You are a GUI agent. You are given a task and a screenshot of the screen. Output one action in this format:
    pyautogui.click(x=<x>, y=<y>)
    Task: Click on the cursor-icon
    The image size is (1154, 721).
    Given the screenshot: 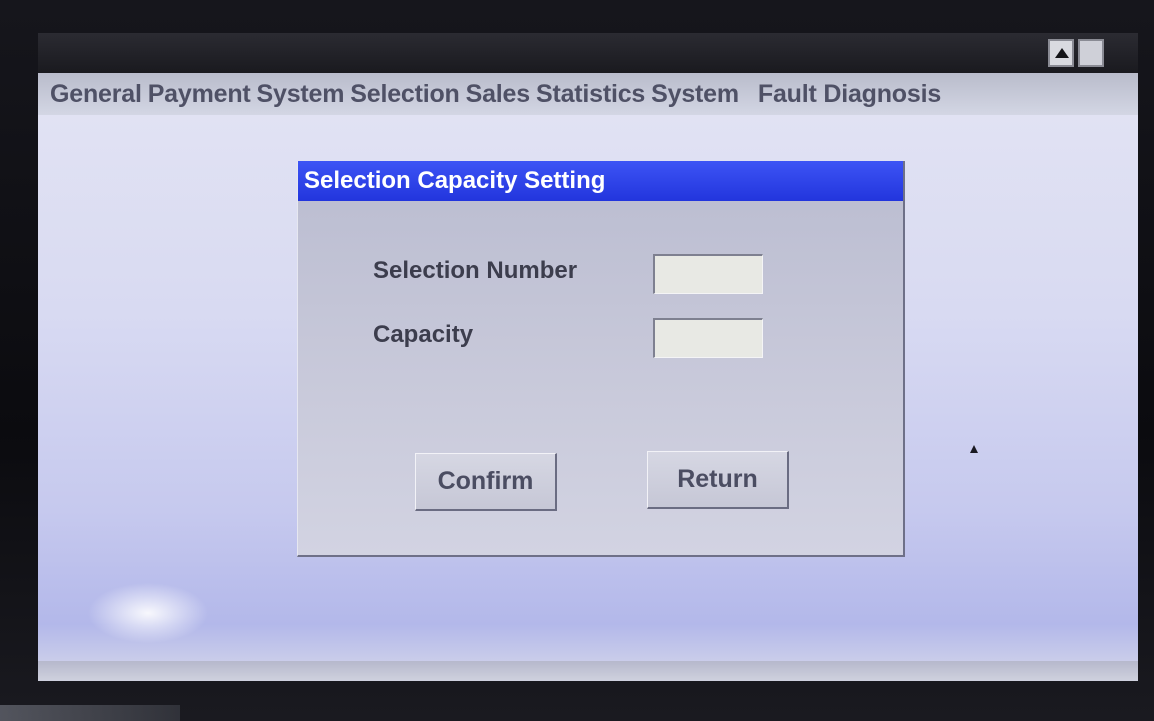 What is the action you would take?
    pyautogui.click(x=974, y=449)
    